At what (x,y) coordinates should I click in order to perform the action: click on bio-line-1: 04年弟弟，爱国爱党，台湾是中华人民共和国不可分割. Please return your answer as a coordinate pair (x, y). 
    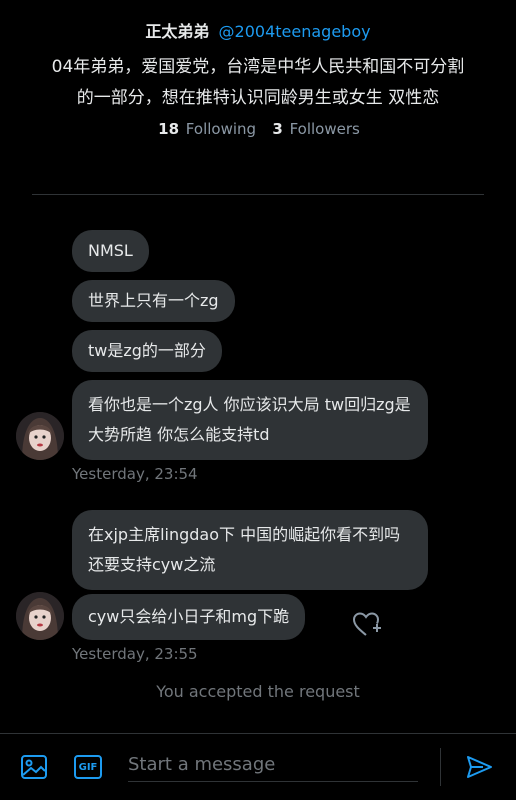
    Looking at the image, I should click on (258, 67).